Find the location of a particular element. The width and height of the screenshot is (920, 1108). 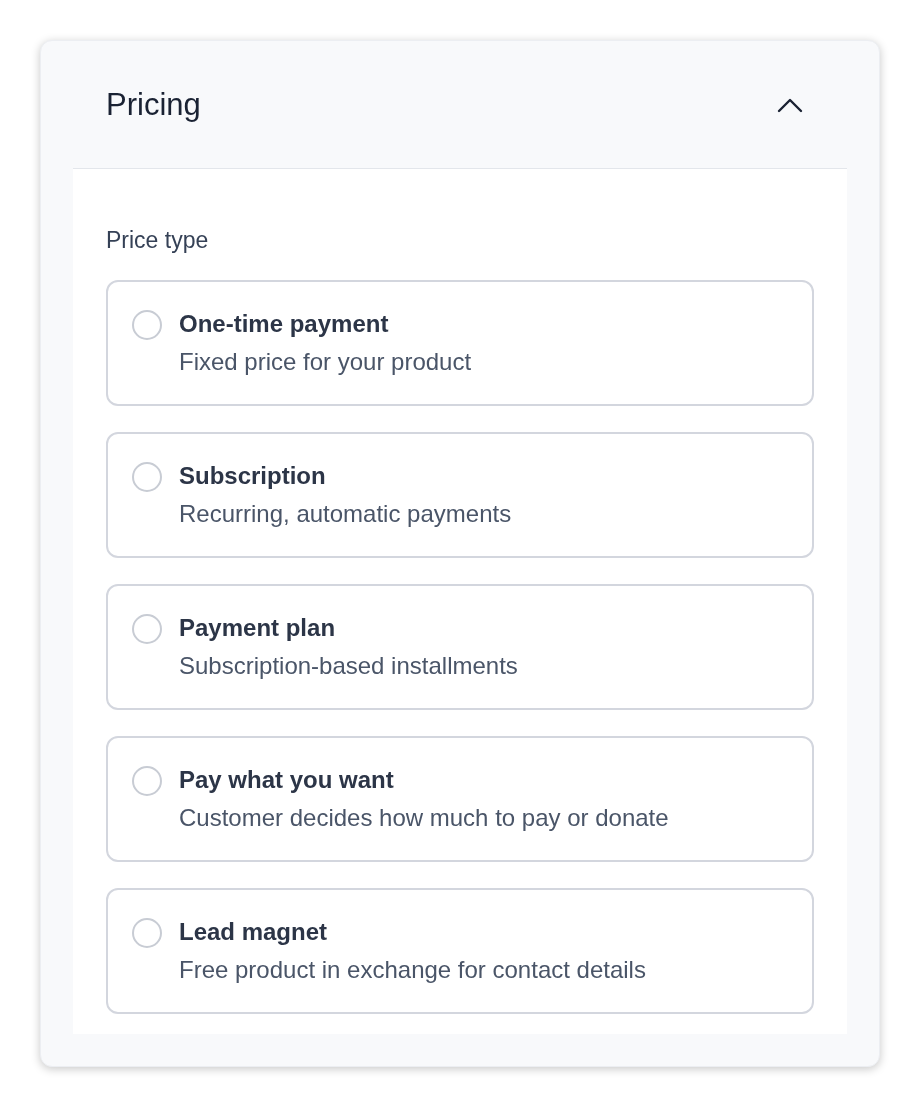

option-description: Fixed price for your product is located at coordinates (325, 362).